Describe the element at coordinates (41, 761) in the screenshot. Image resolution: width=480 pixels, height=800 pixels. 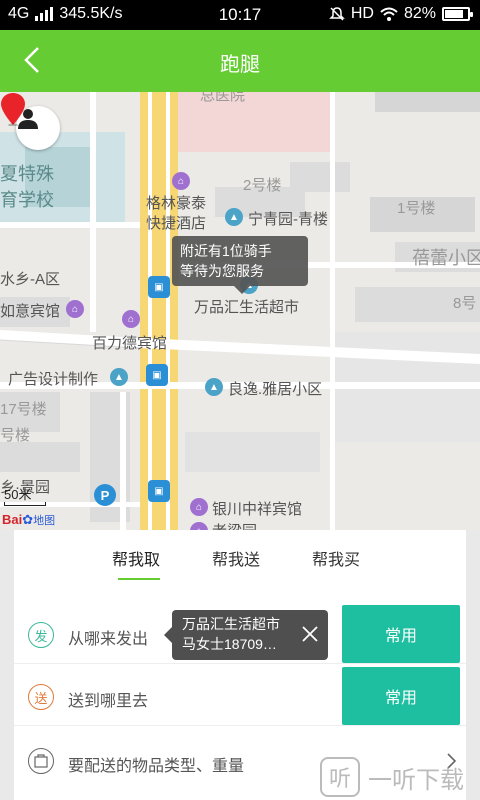
I see `package-icon` at that location.